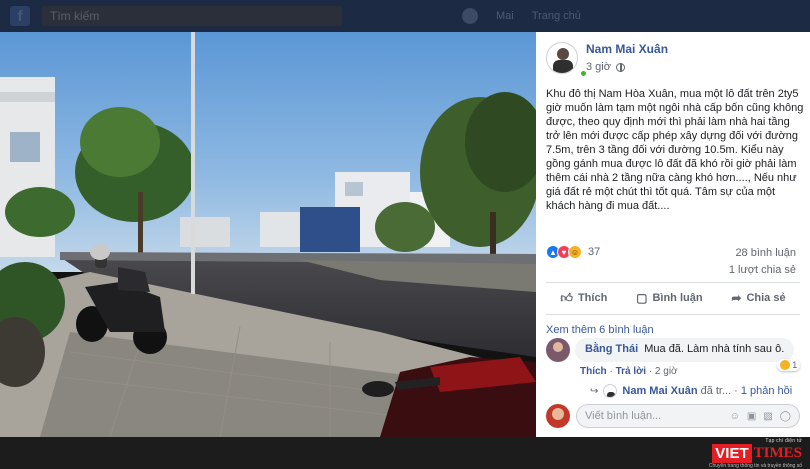 This screenshot has height=469, width=810. Describe the element at coordinates (751, 416) in the screenshot. I see `camera-icon: ▣` at that location.